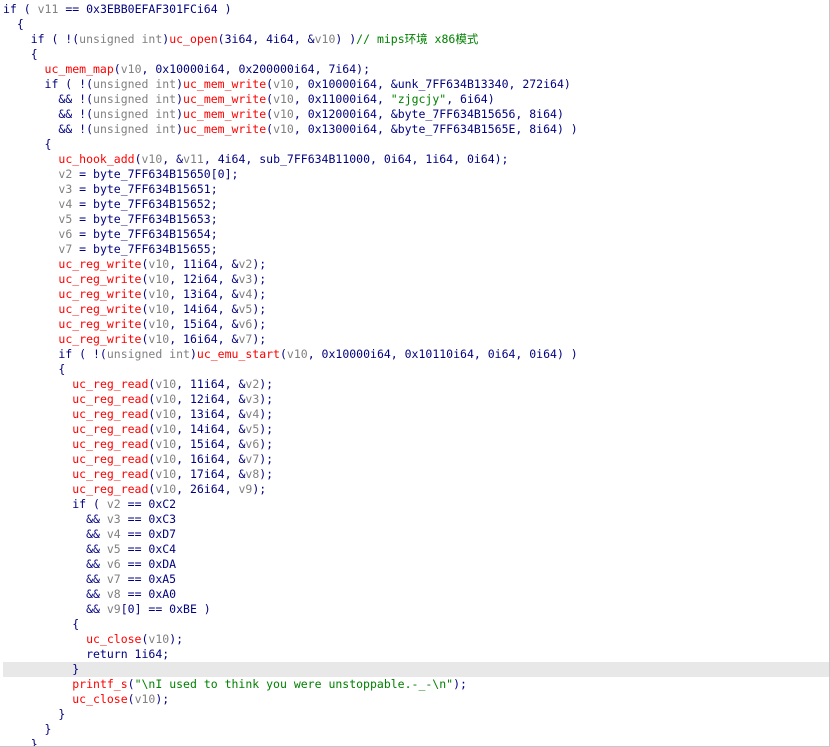  Describe the element at coordinates (416, 459) in the screenshot. I see `code-line: uc_reg_read(v10, 16i64, &v7);` at that location.